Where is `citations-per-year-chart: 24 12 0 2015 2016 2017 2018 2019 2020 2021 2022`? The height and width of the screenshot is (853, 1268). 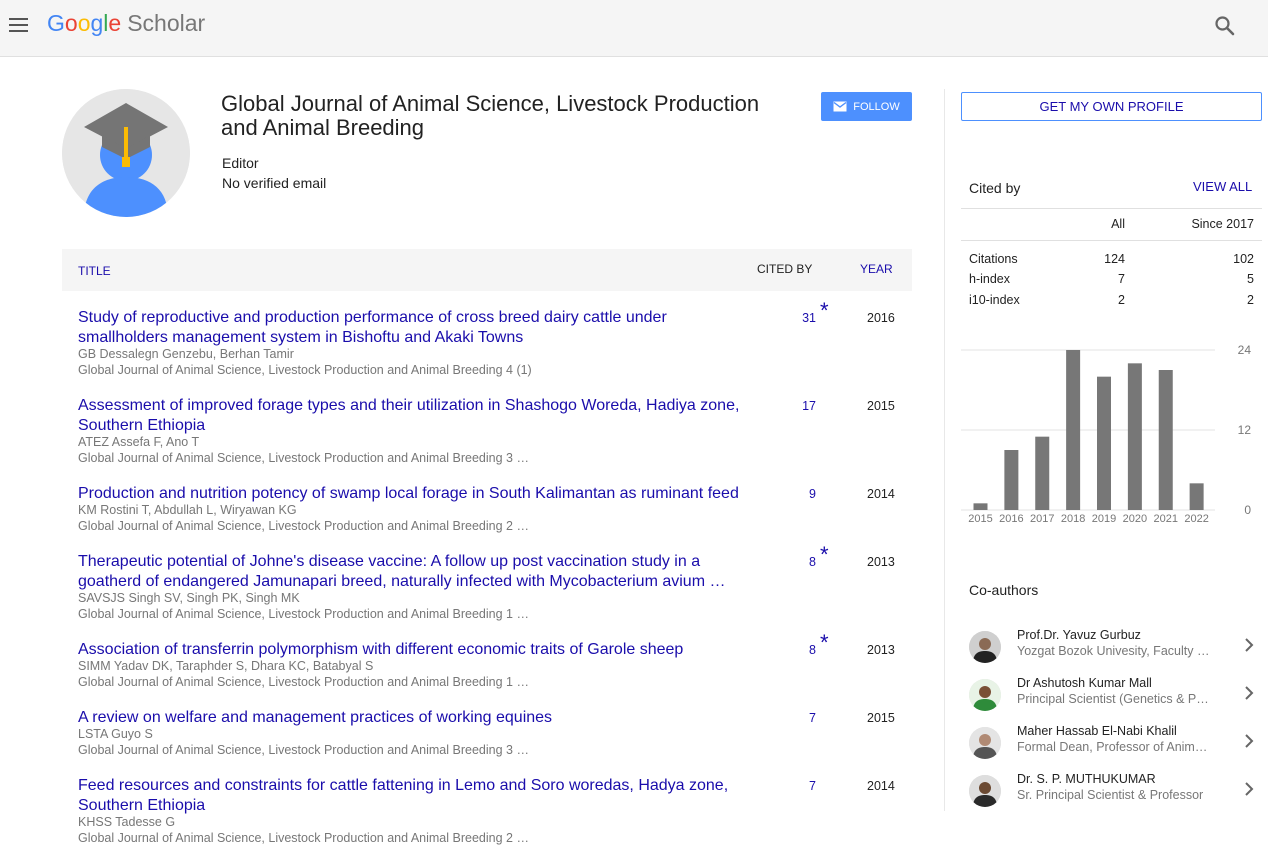 citations-per-year-chart: 24 12 0 2015 2016 2017 2018 2019 2020 2021 2022 is located at coordinates (1106, 434).